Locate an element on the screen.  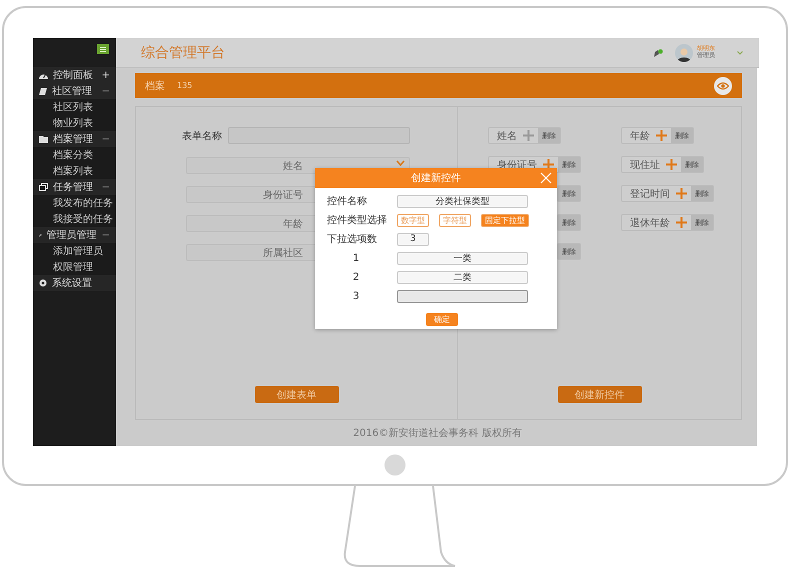
app-title: 综合管理平台 is located at coordinates (183, 53).